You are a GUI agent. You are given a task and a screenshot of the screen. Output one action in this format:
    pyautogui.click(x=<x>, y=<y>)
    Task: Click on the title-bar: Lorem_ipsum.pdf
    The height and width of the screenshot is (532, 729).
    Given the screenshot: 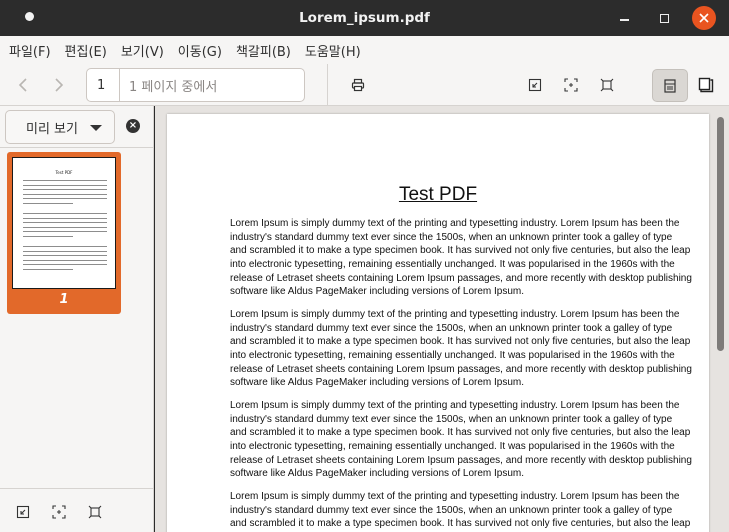 What is the action you would take?
    pyautogui.click(x=364, y=18)
    